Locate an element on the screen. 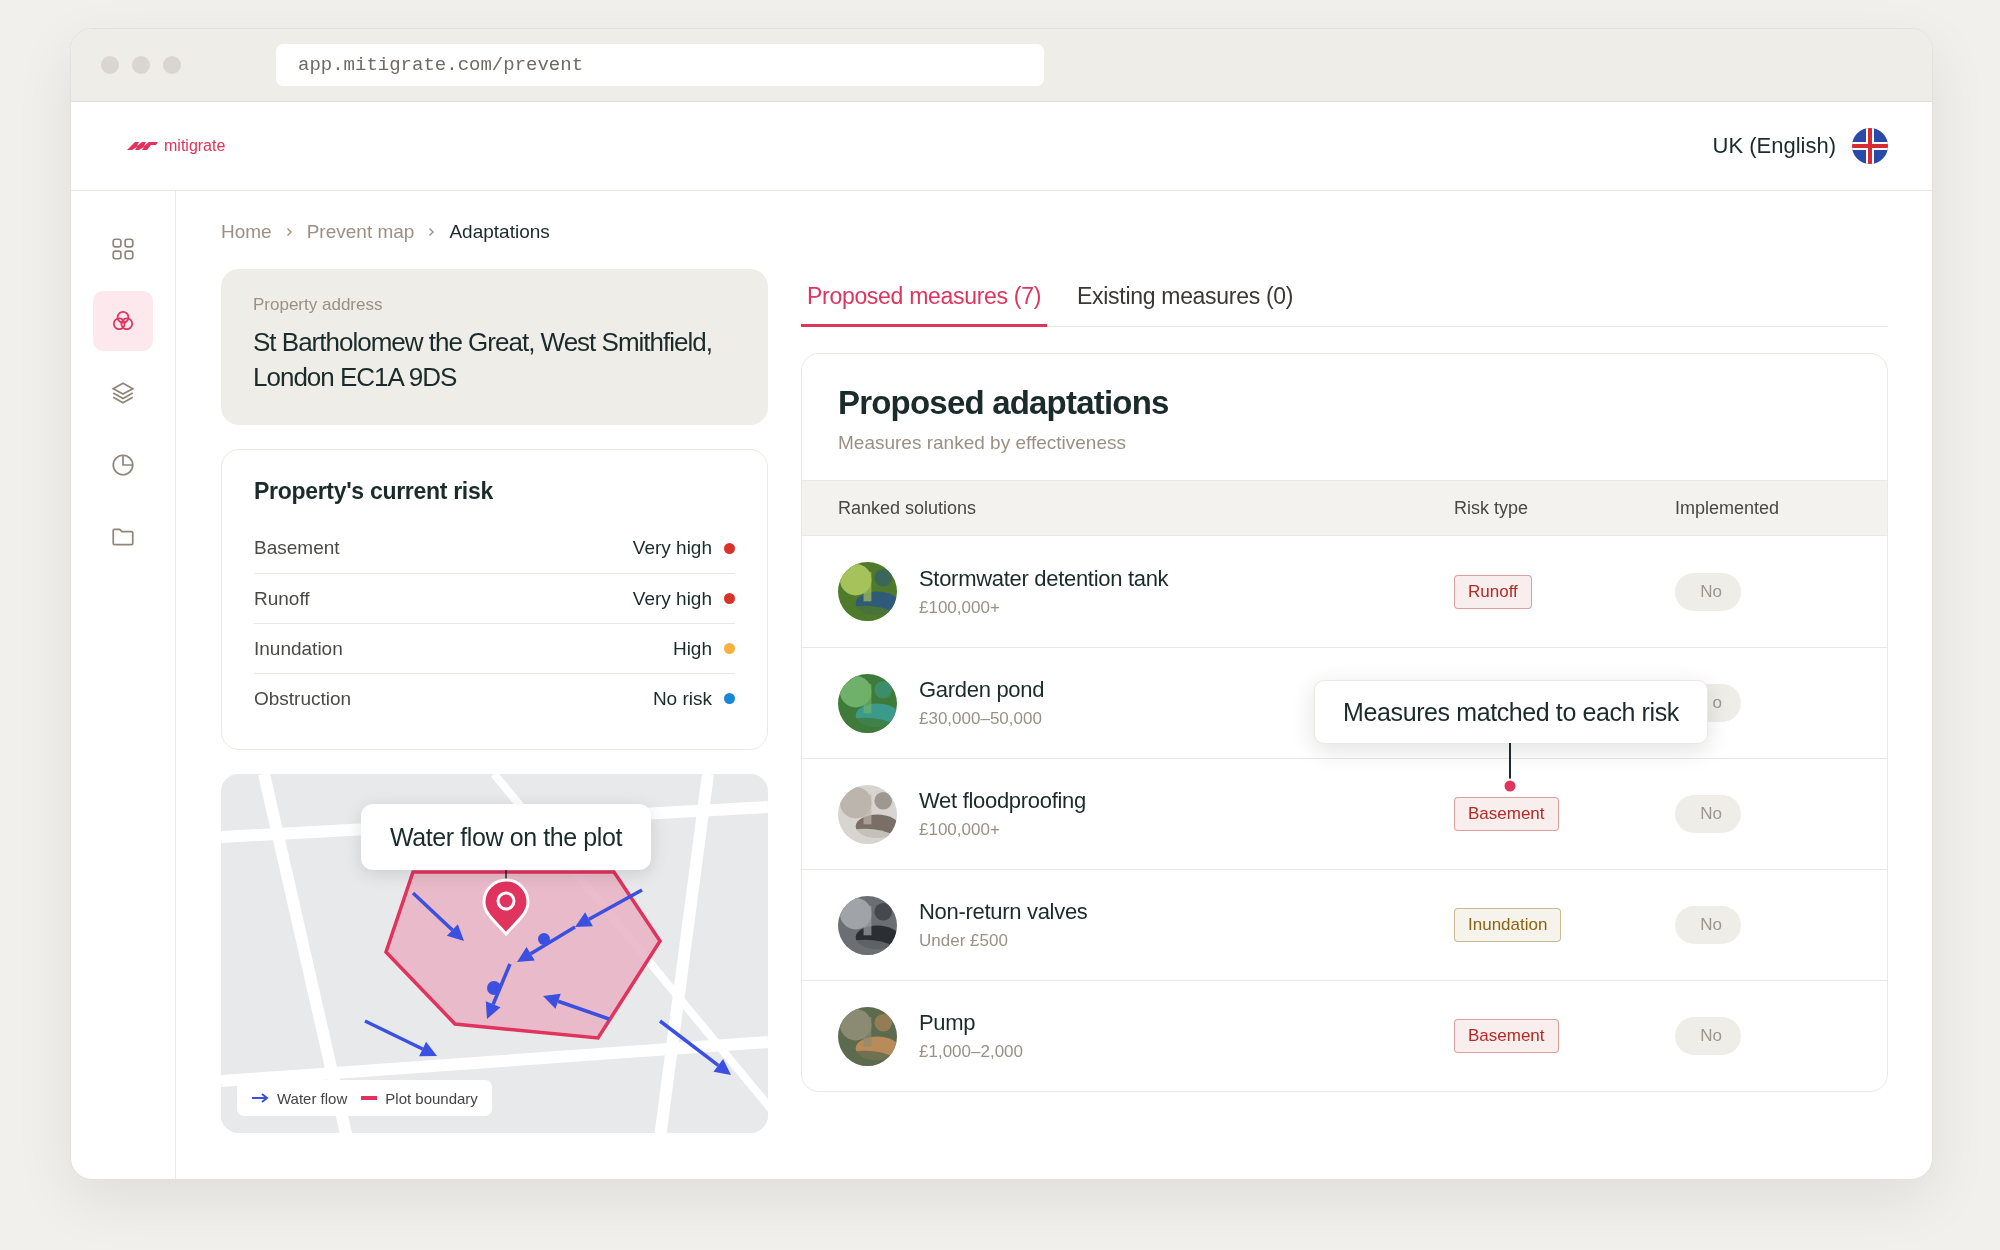 The image size is (2000, 1250). legend-label: Plot boundary is located at coordinates (431, 1098).